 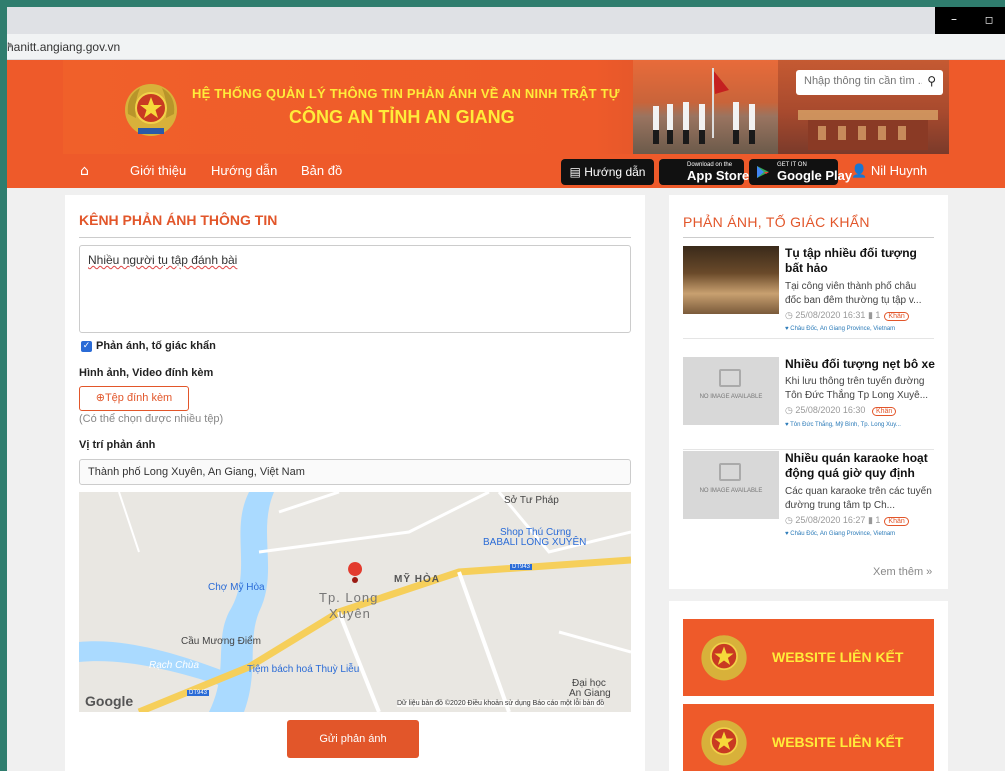 What do you see at coordinates (109, 701) in the screenshot?
I see `google-logo: Google` at bounding box center [109, 701].